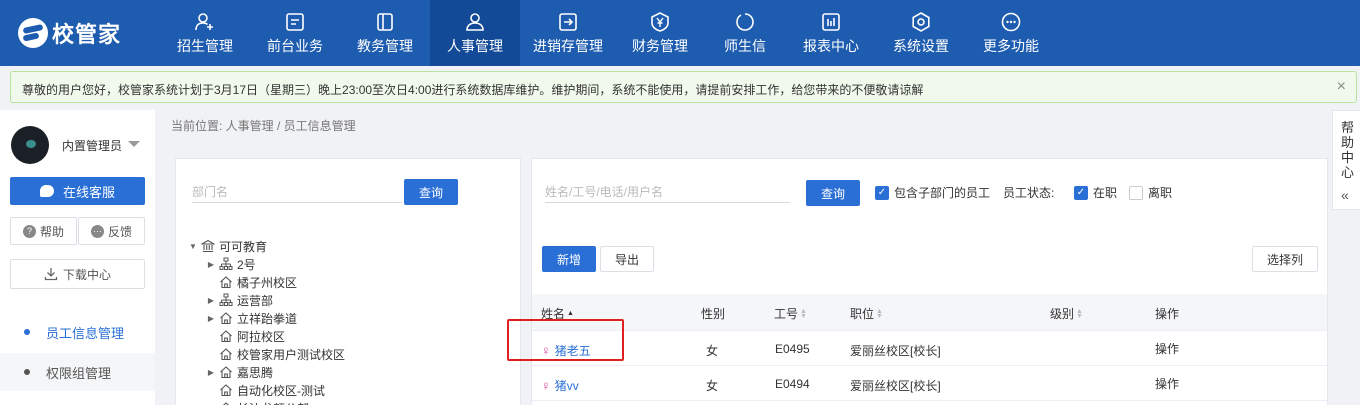 This screenshot has width=1360, height=405. I want to click on select-columns-button: 选择列, so click(1285, 259).